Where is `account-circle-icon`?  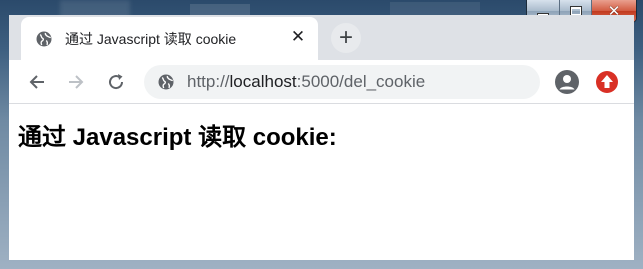 account-circle-icon is located at coordinates (567, 82).